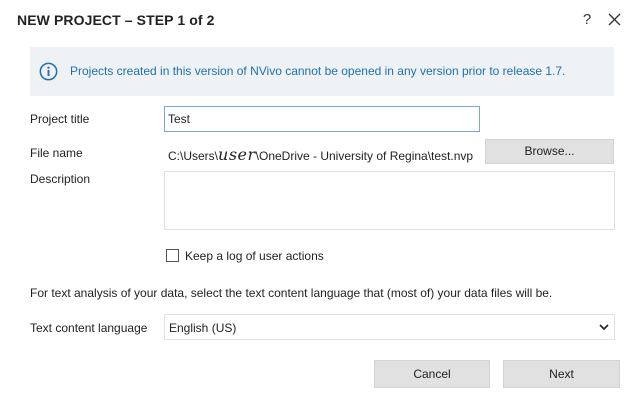 Image resolution: width=641 pixels, height=406 pixels. Describe the element at coordinates (432, 374) in the screenshot. I see `cancel-button: Cancel` at that location.